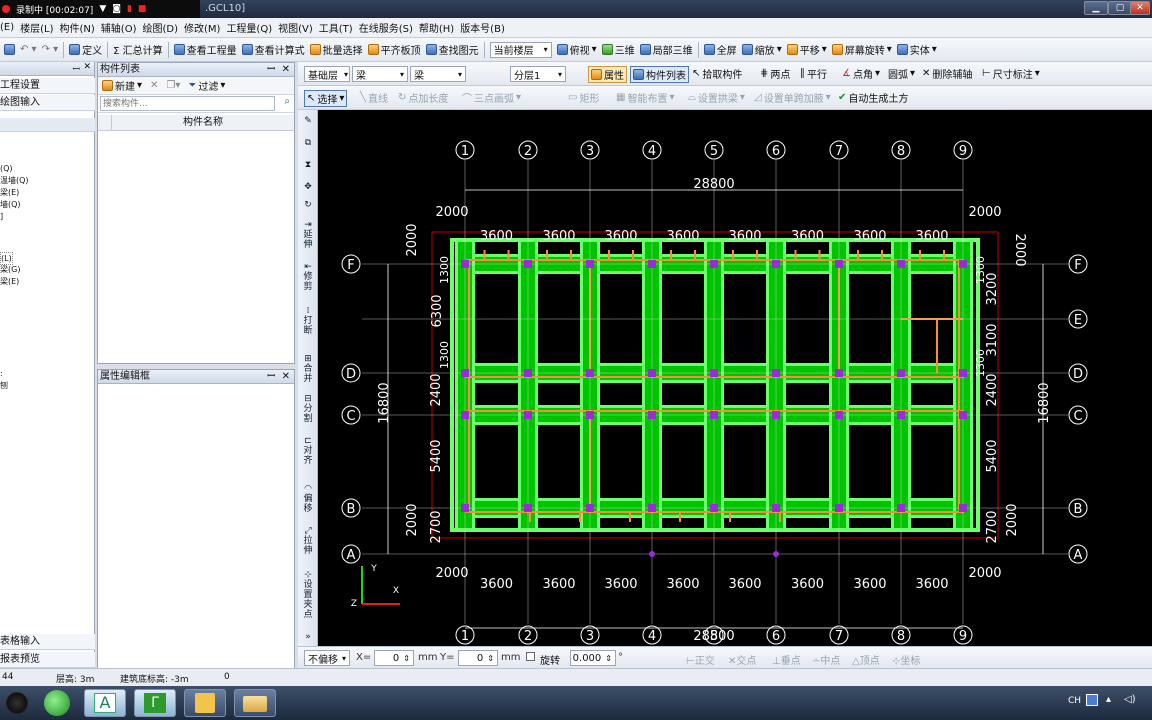  I want to click on top-toggle: △顶点, so click(866, 659).